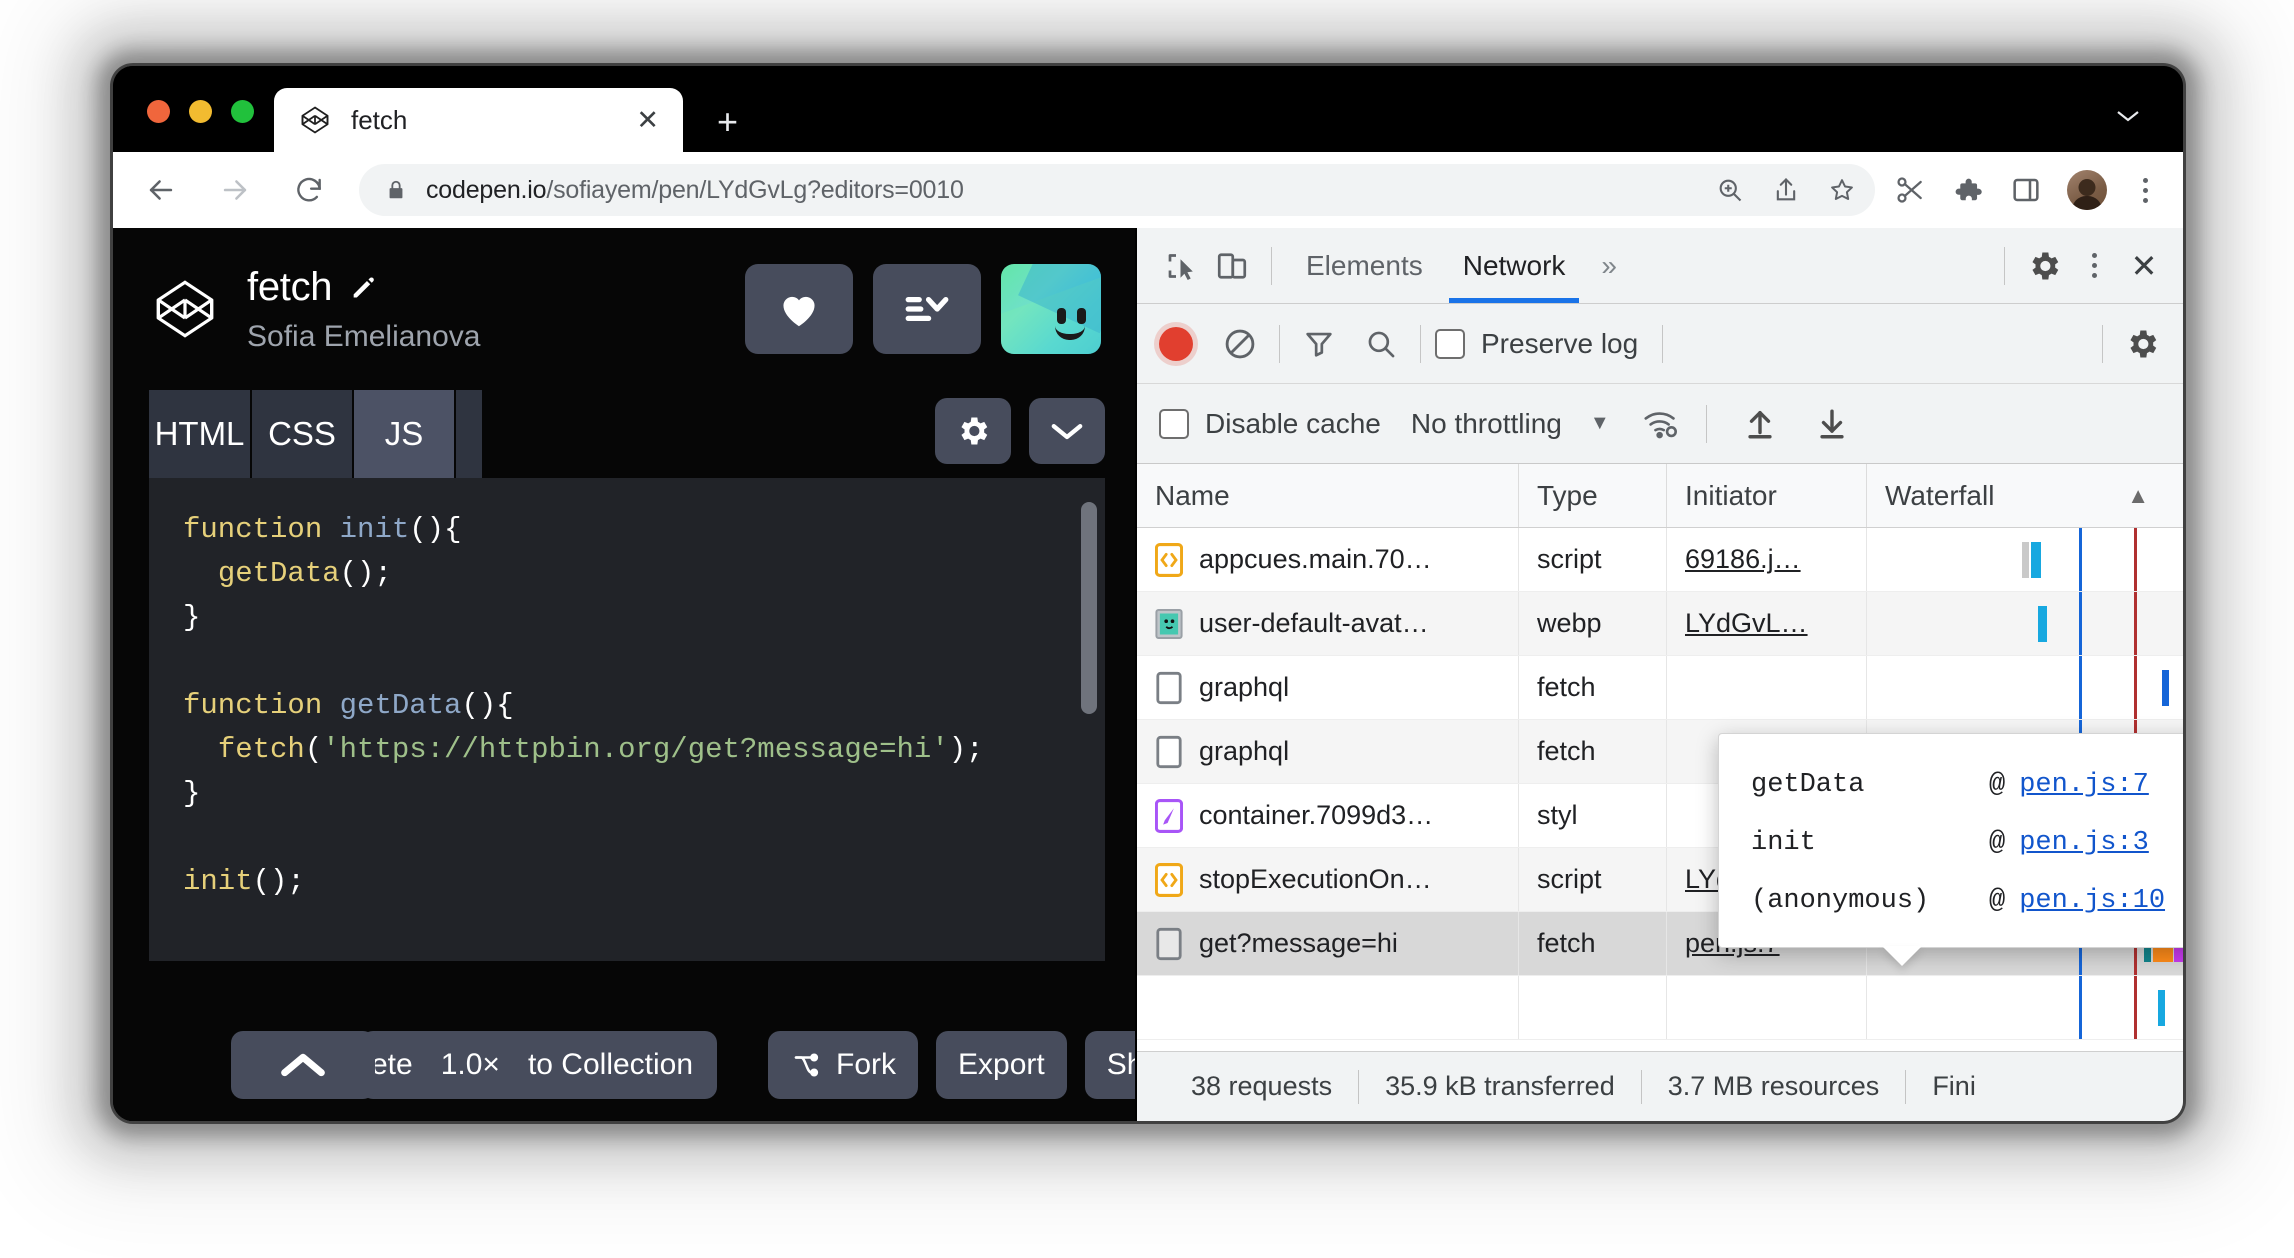 The width and height of the screenshot is (2294, 1258). Describe the element at coordinates (379, 119) in the screenshot. I see `tab-title: fetch` at that location.